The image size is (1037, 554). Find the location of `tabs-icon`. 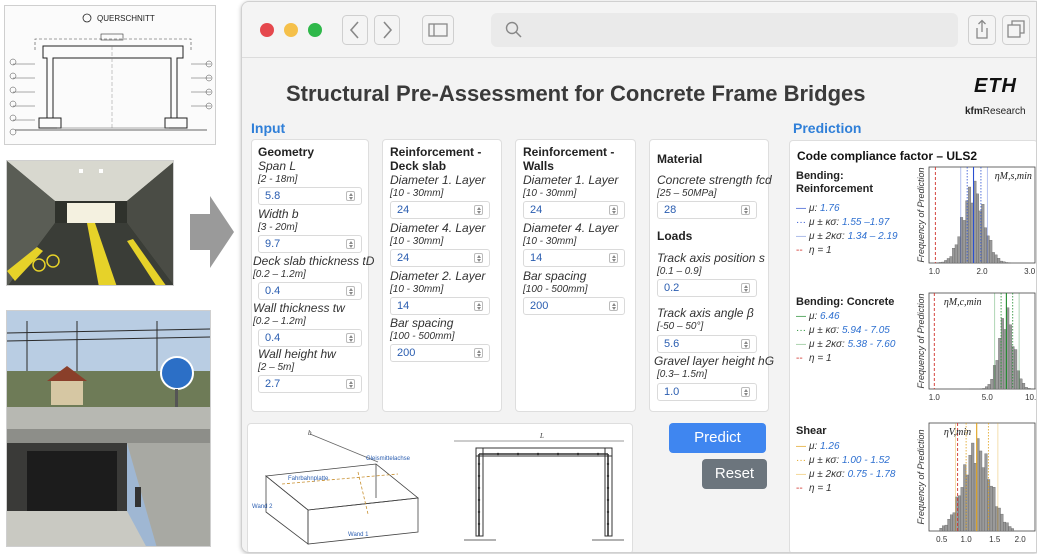

tabs-icon is located at coordinates (1016, 30).